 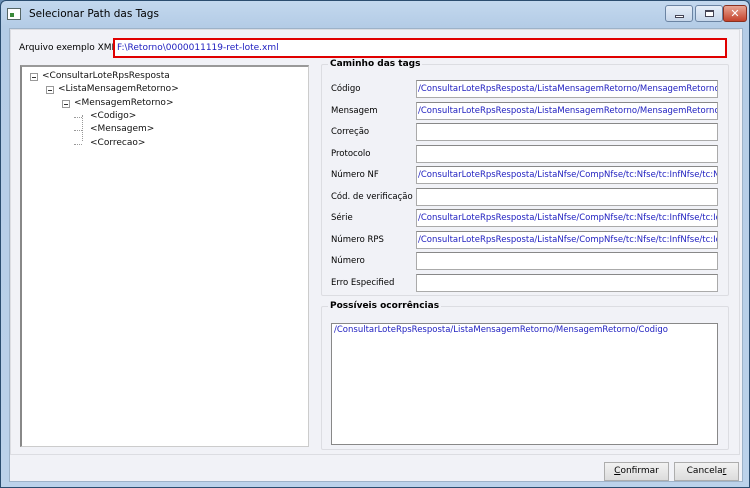 What do you see at coordinates (357, 239) in the screenshot?
I see `field-label: Número RPS` at bounding box center [357, 239].